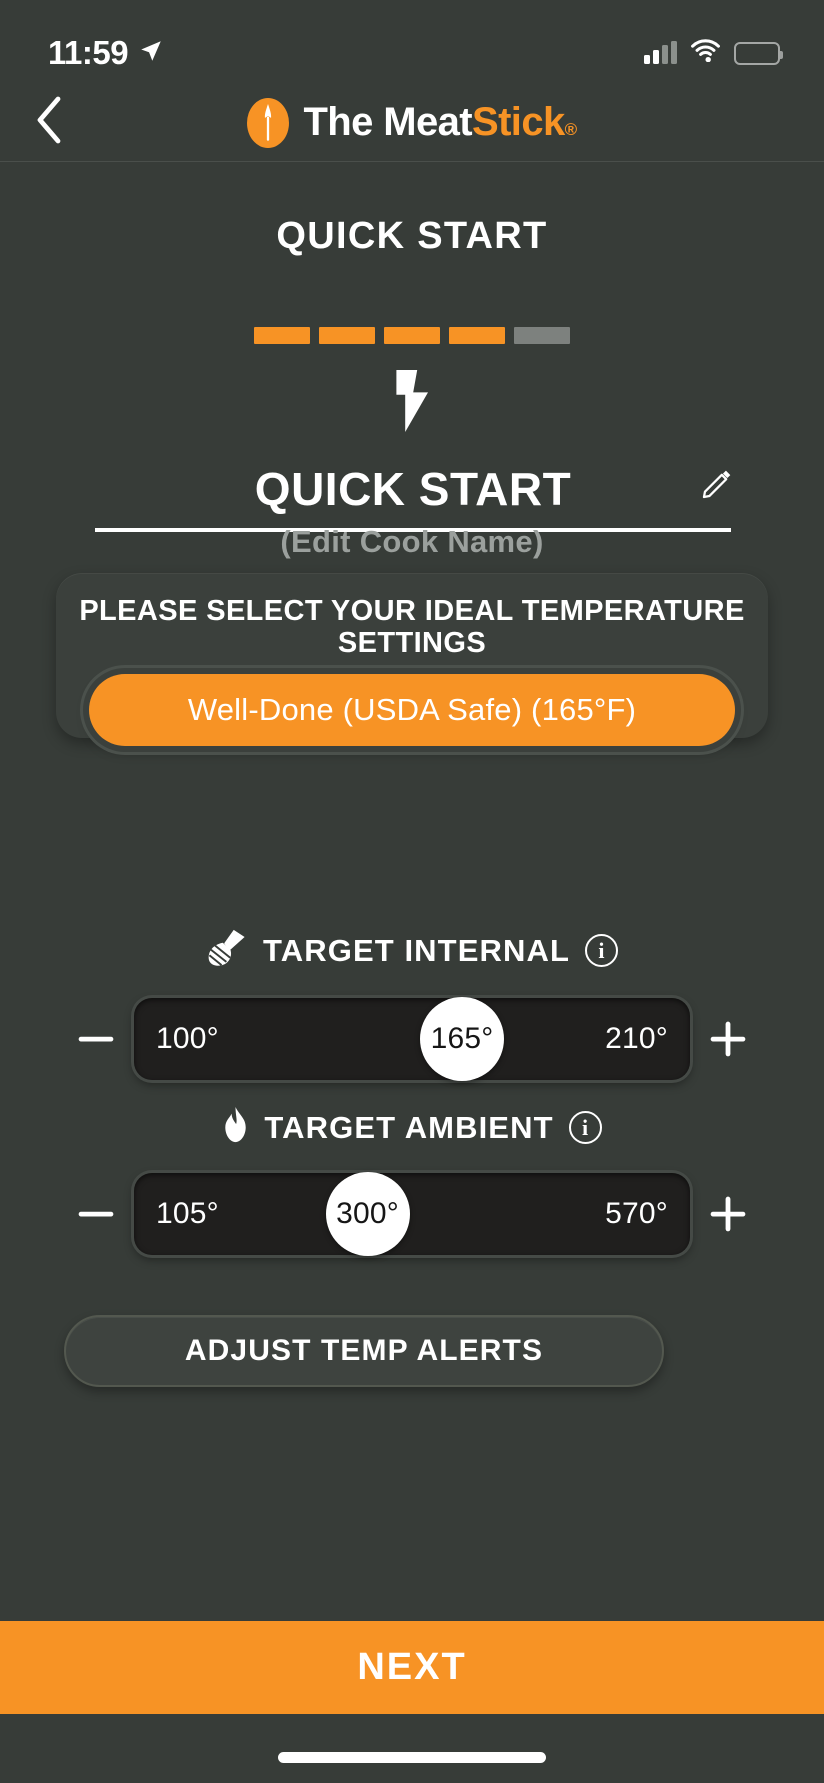 This screenshot has width=824, height=1783. What do you see at coordinates (518, 122) in the screenshot?
I see `brand-accent: Stick` at bounding box center [518, 122].